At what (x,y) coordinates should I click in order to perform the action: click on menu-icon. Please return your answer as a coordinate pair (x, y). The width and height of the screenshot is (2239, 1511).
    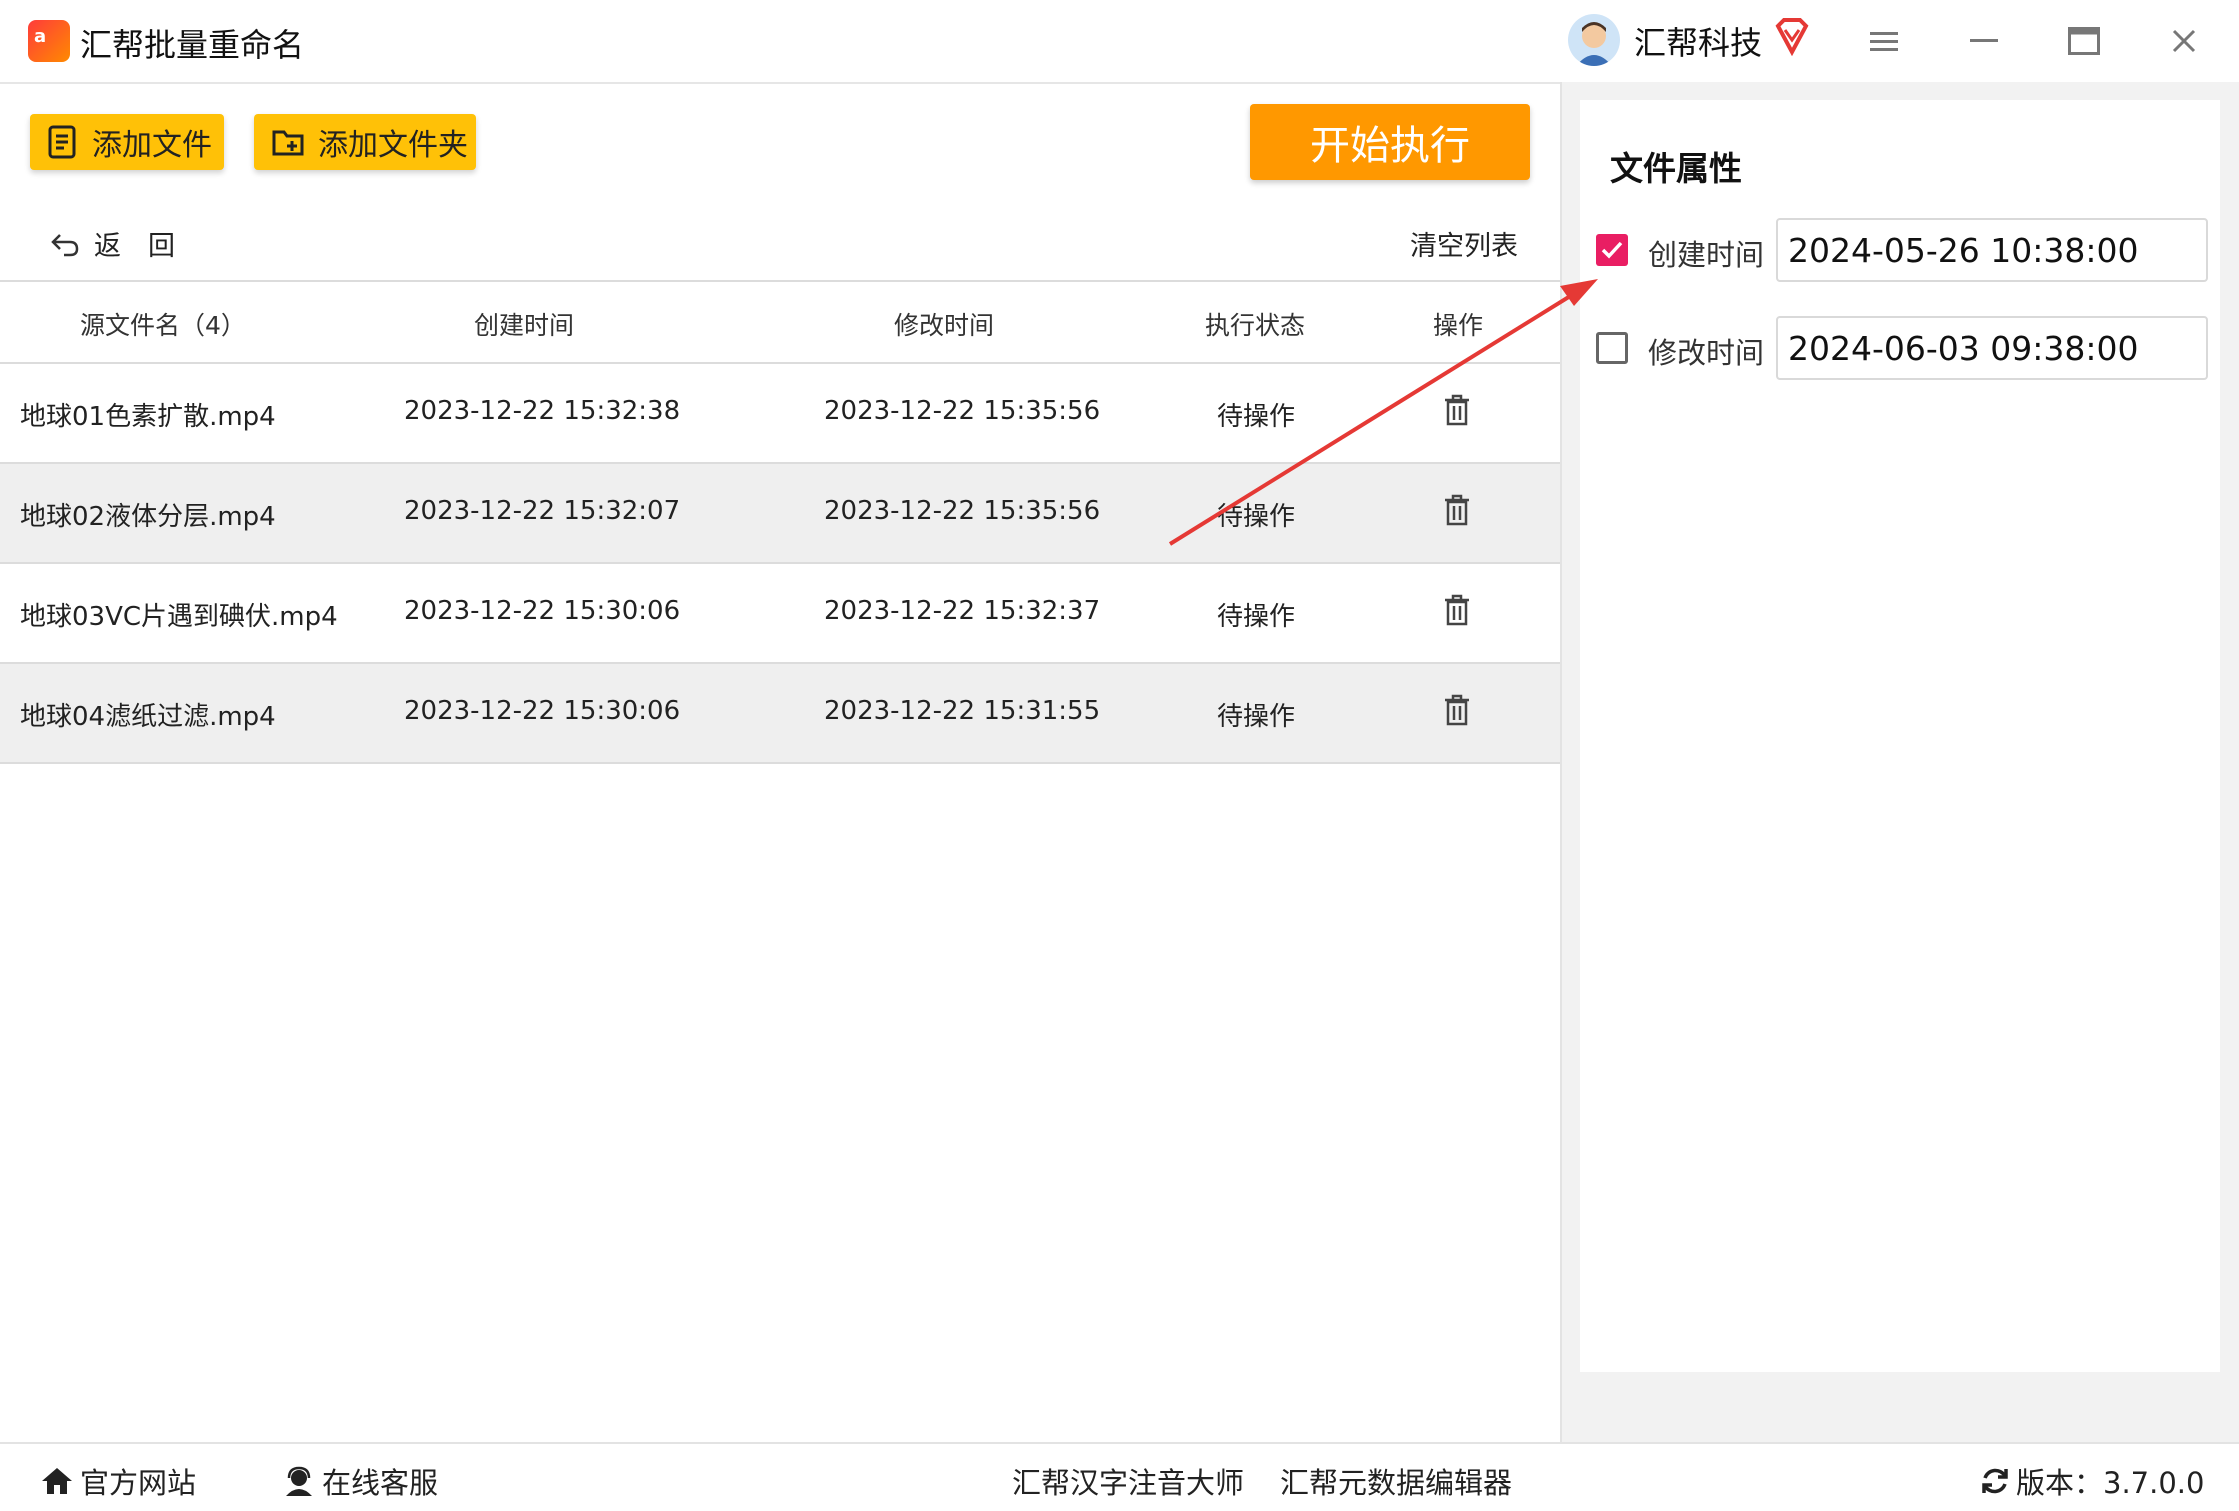
    Looking at the image, I should click on (1884, 41).